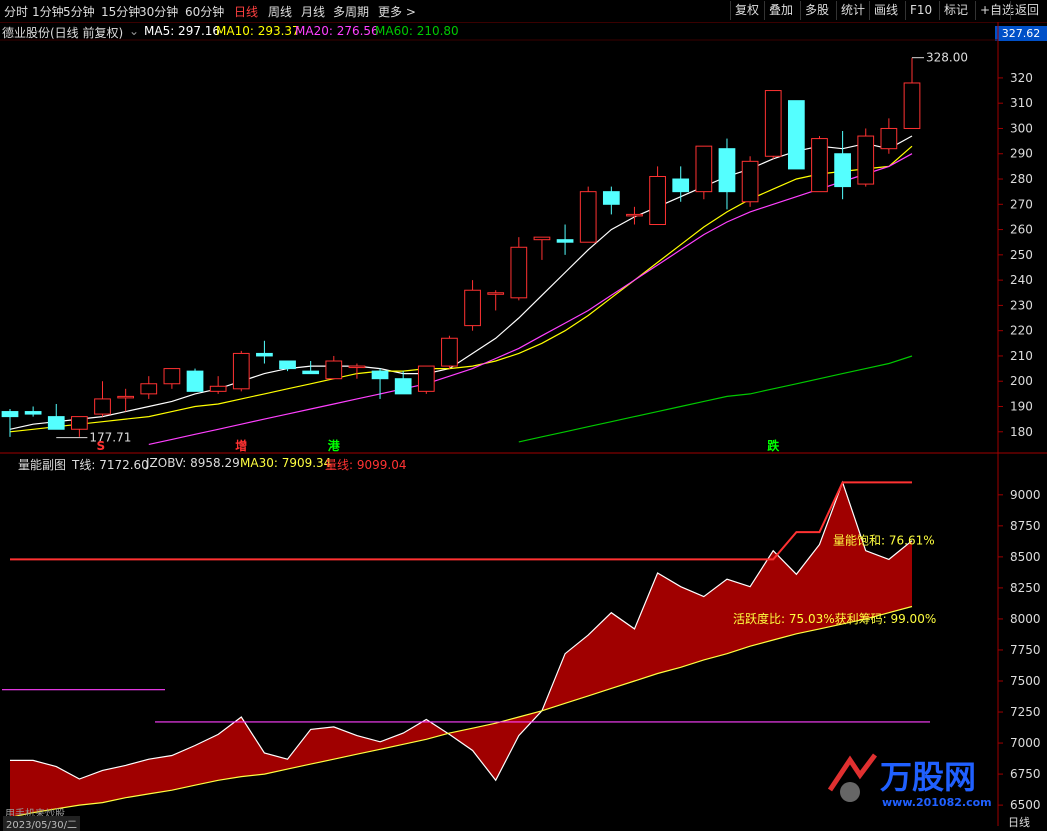 This screenshot has height=831, width=1047. What do you see at coordinates (1021, 204) in the screenshot?
I see `main-ytick-label: 270` at bounding box center [1021, 204].